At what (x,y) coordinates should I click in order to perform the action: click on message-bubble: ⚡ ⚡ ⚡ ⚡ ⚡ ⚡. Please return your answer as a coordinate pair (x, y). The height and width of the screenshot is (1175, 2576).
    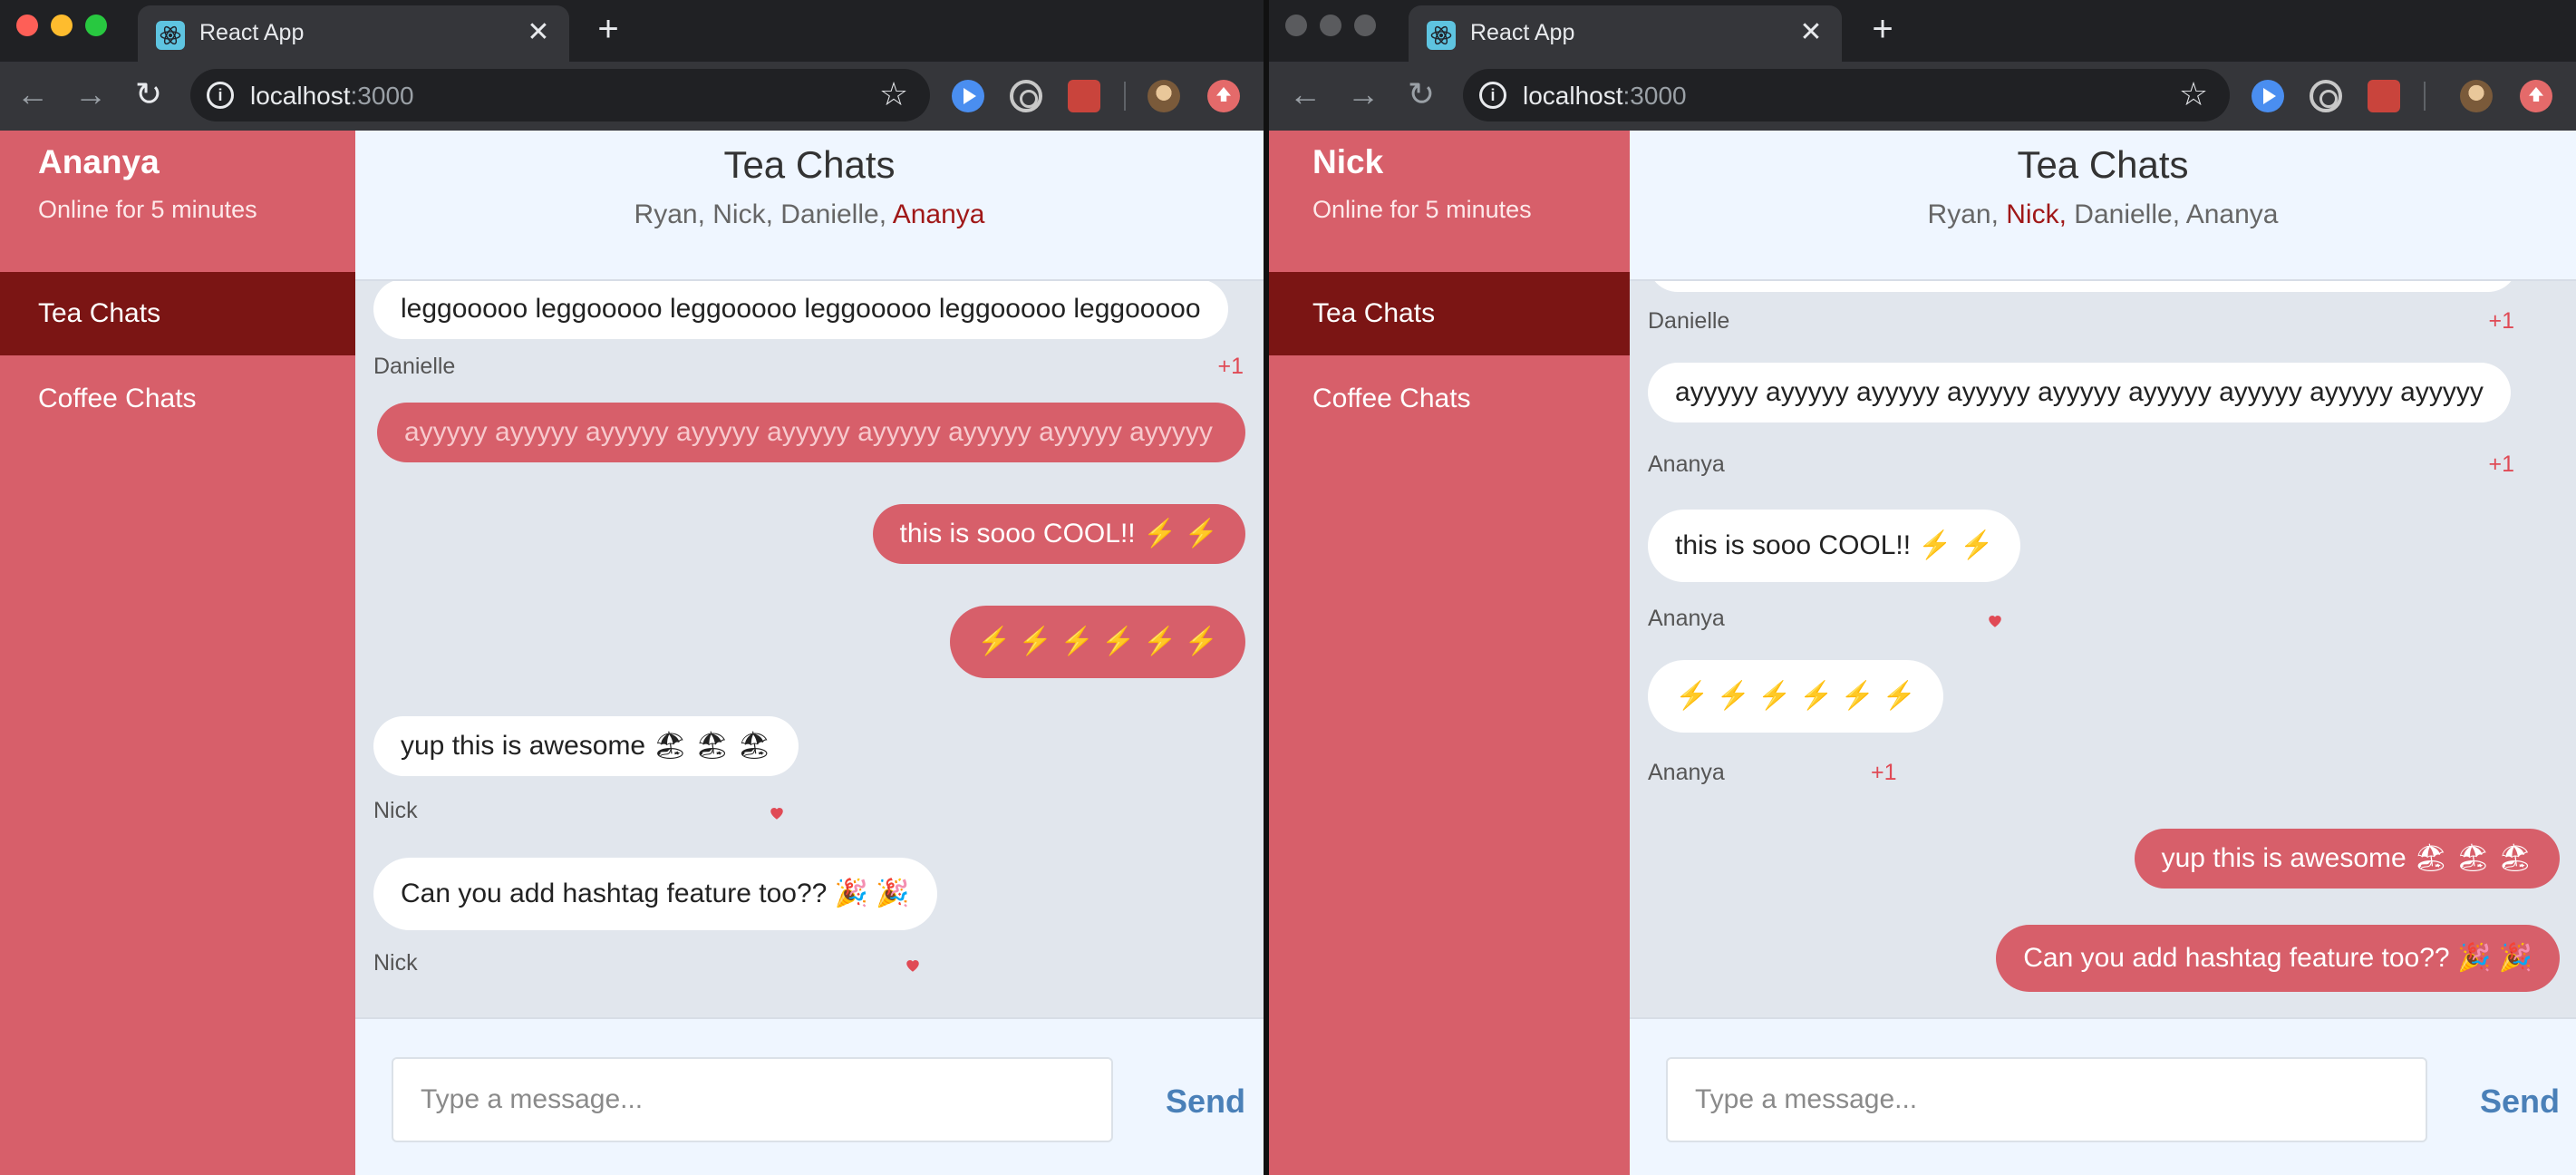
    Looking at the image, I should click on (1795, 696).